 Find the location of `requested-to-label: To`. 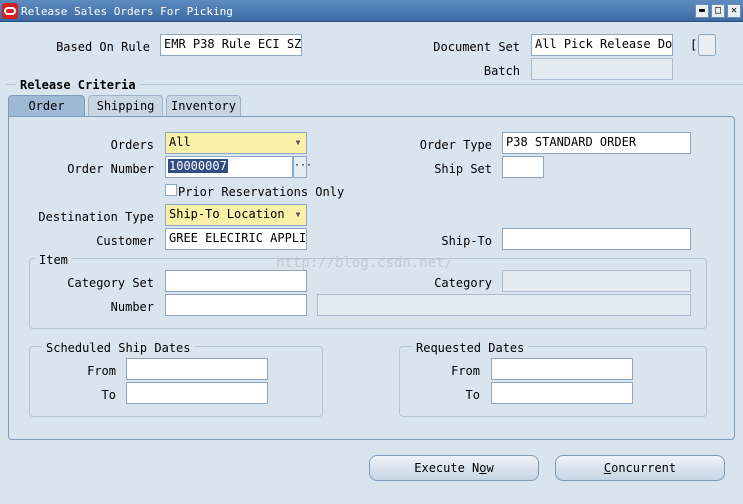

requested-to-label: To is located at coordinates (472, 395).